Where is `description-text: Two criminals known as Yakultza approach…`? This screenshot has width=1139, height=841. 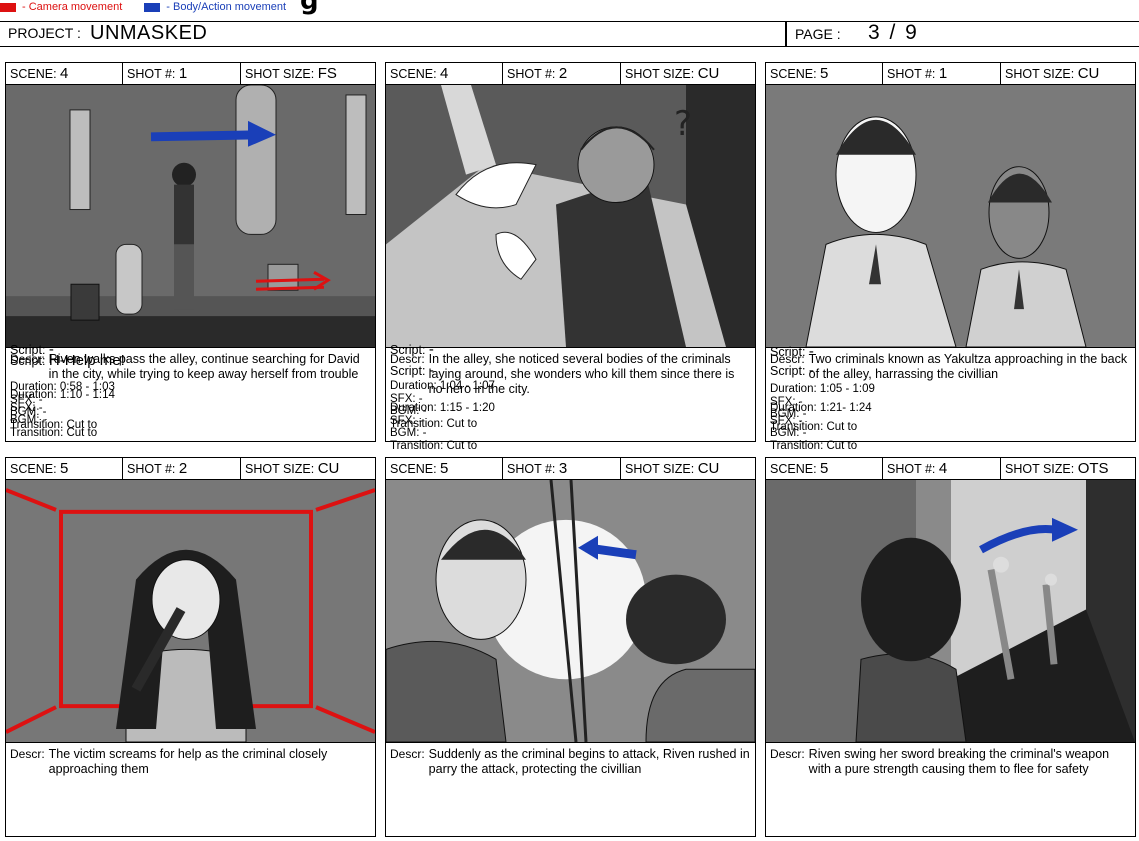 description-text: Two criminals known as Yakultza approach… is located at coordinates (968, 366).